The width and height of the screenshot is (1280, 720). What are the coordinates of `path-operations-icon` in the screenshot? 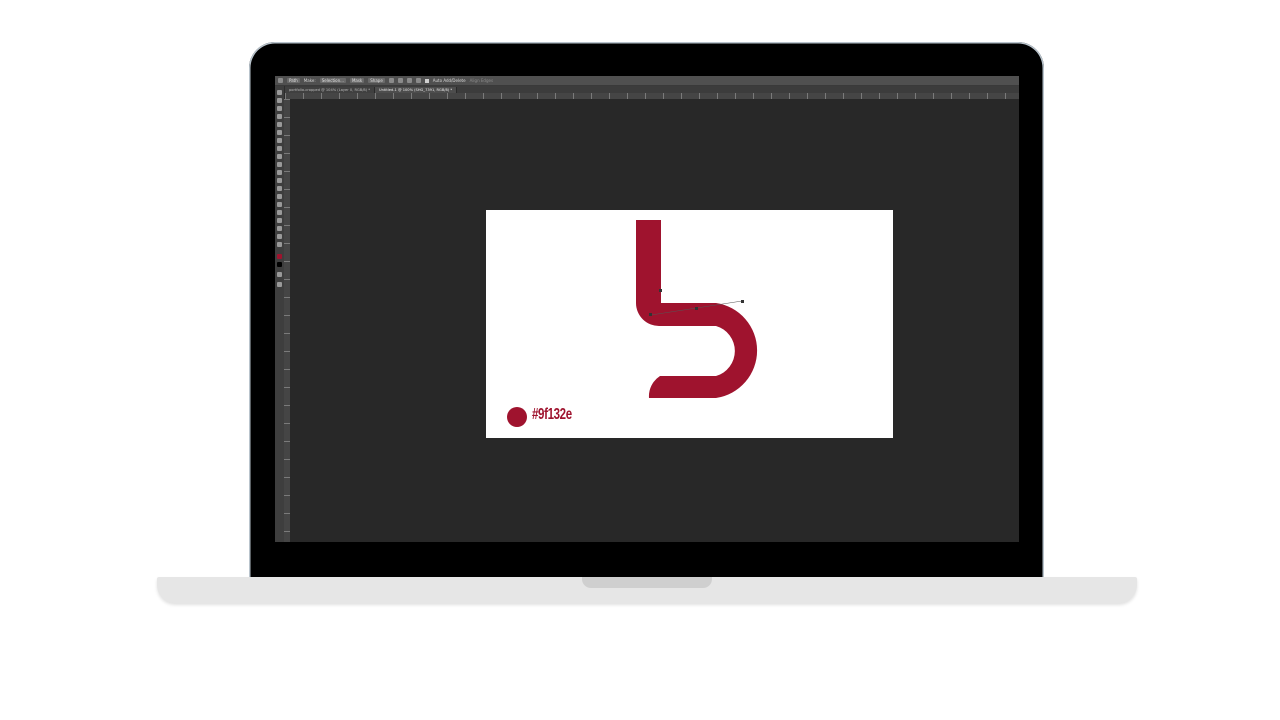 It's located at (391, 80).